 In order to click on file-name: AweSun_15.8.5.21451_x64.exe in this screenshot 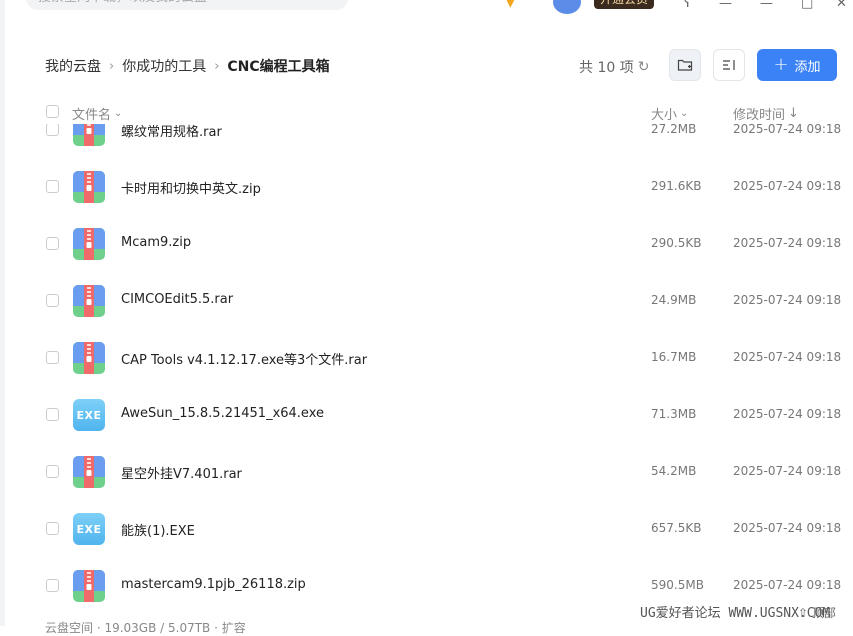, I will do `click(222, 413)`.